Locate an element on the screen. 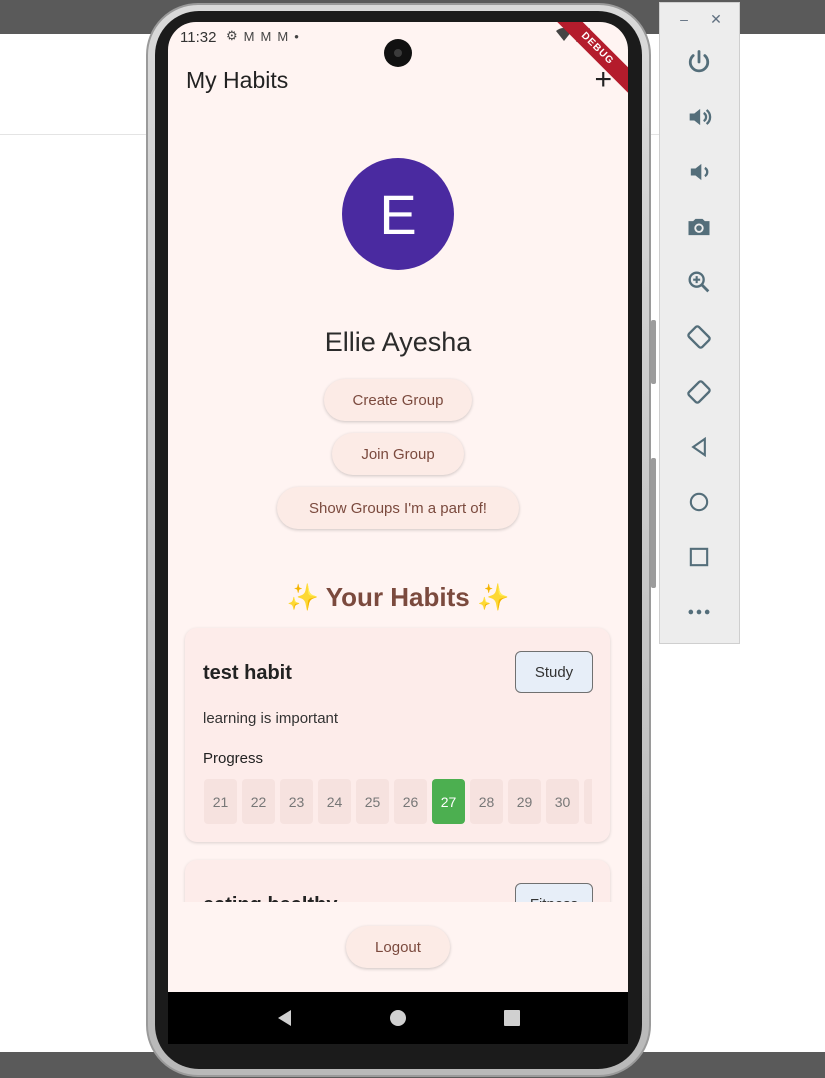 Image resolution: width=825 pixels, height=1078 pixels. progress-label: Progress is located at coordinates (233, 758).